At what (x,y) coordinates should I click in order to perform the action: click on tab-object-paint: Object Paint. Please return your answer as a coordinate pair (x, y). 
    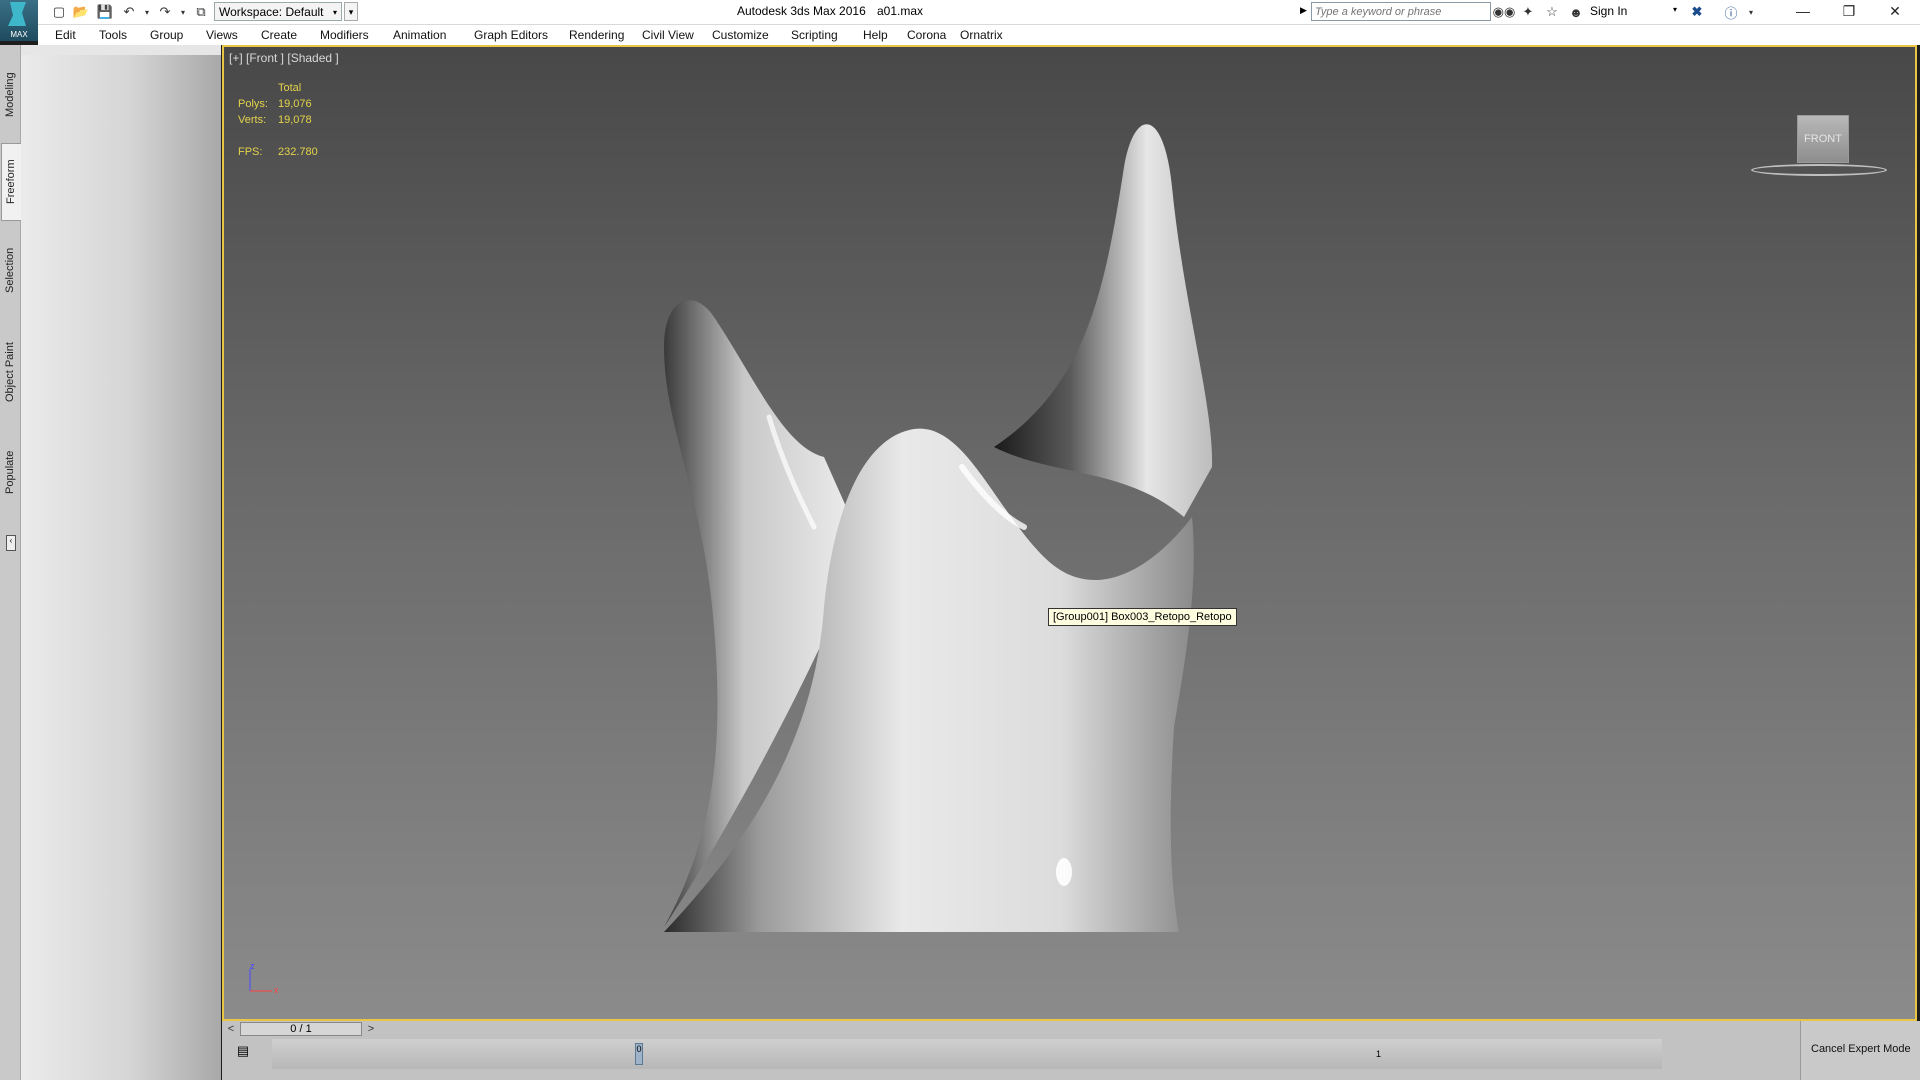
    Looking at the image, I should click on (11, 372).